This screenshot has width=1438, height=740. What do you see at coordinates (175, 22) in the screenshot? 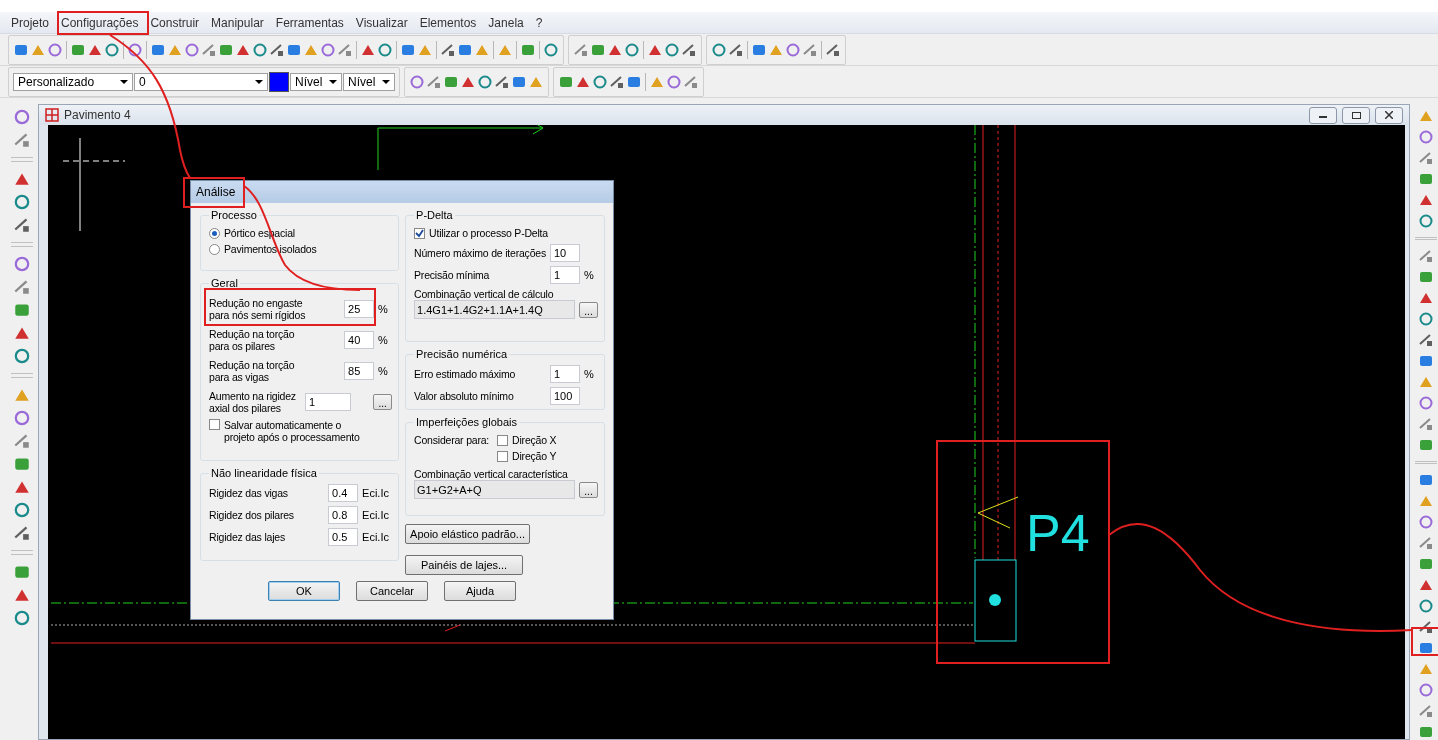
I see `menu-item: Construir` at bounding box center [175, 22].